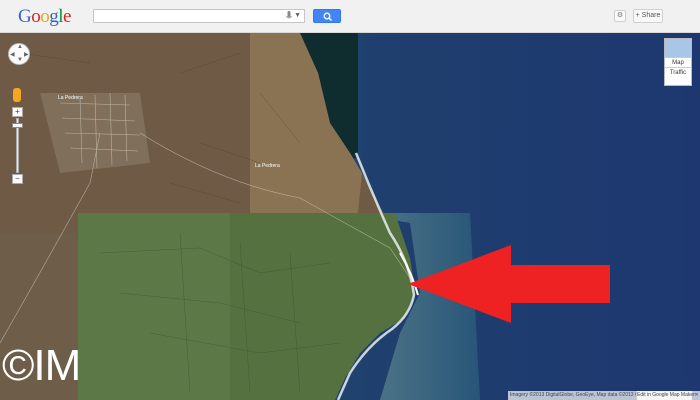  I want to click on zoom-out-button: −, so click(17, 179).